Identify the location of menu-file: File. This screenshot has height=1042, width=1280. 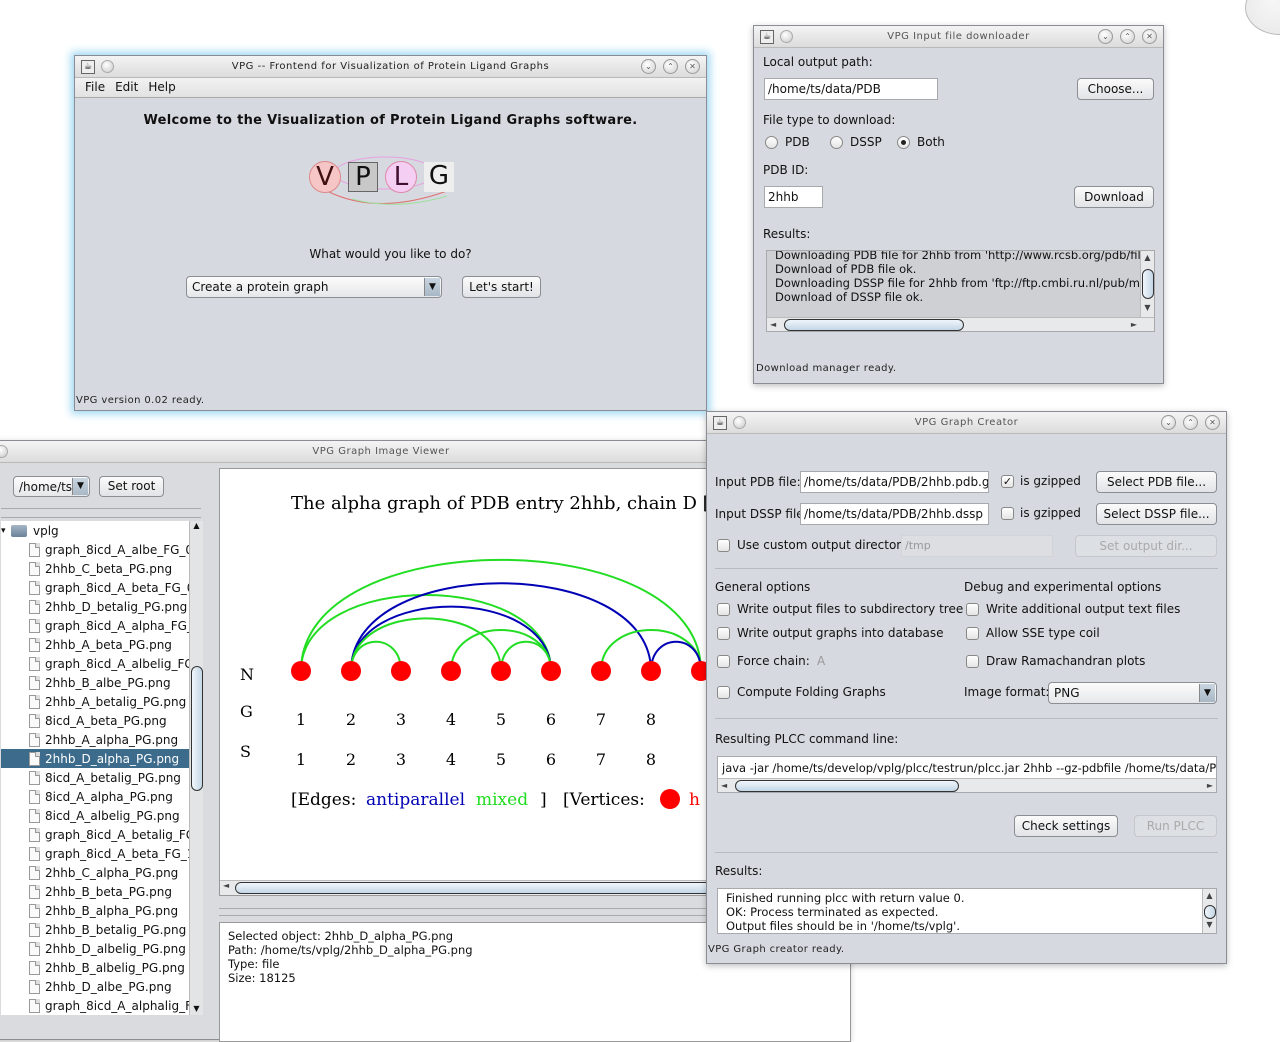
(95, 87).